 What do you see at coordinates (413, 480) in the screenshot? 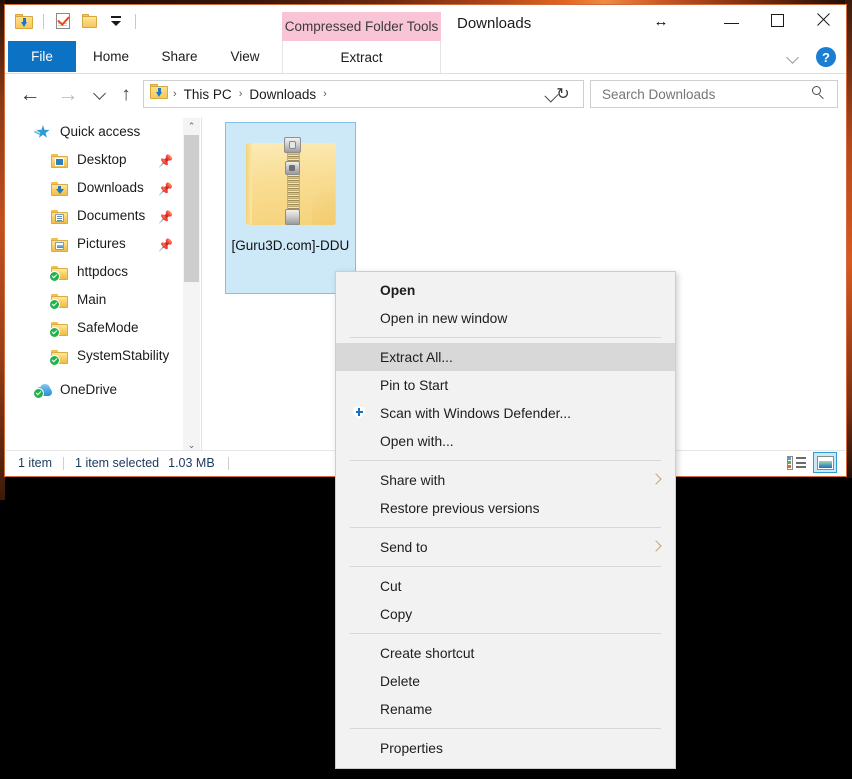
I see `menu-item-label: Share with` at bounding box center [413, 480].